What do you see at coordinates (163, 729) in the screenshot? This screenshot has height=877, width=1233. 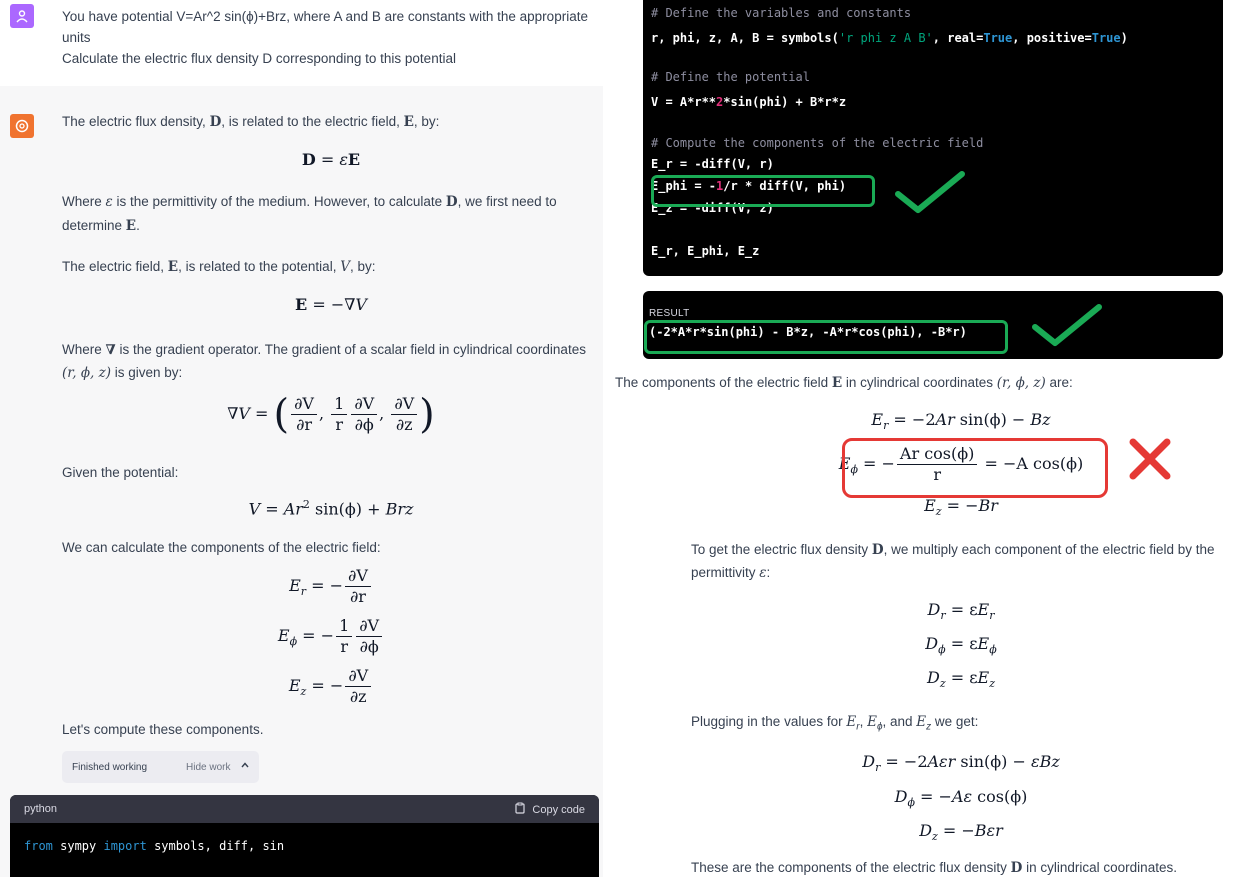 I see `paragraph: Let's compute these components.` at bounding box center [163, 729].